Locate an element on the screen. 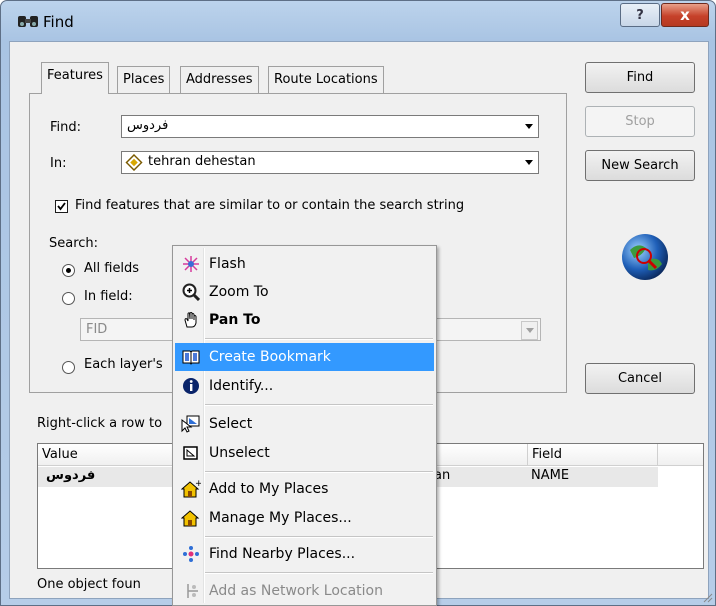  find-label: Find: is located at coordinates (66, 127).